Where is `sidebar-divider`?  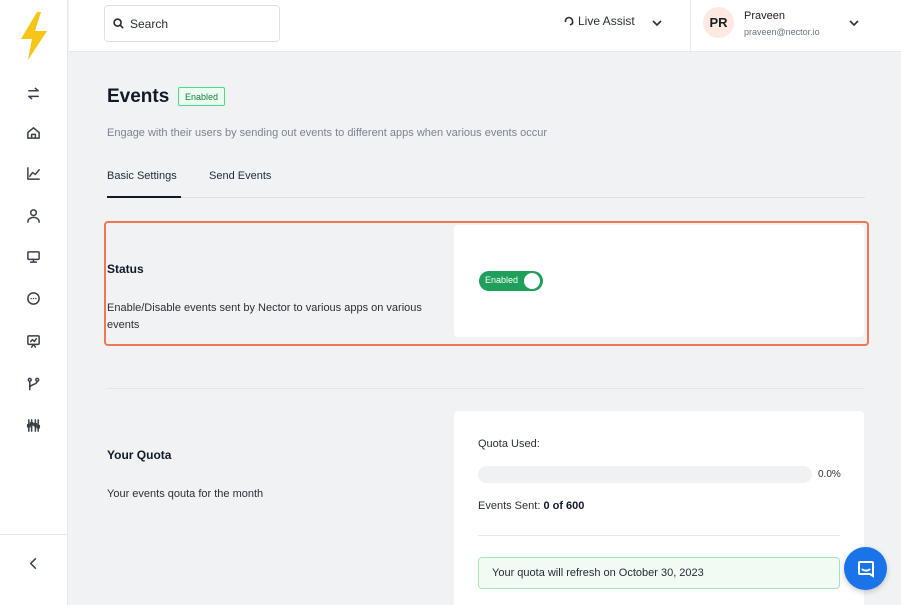 sidebar-divider is located at coordinates (34, 534).